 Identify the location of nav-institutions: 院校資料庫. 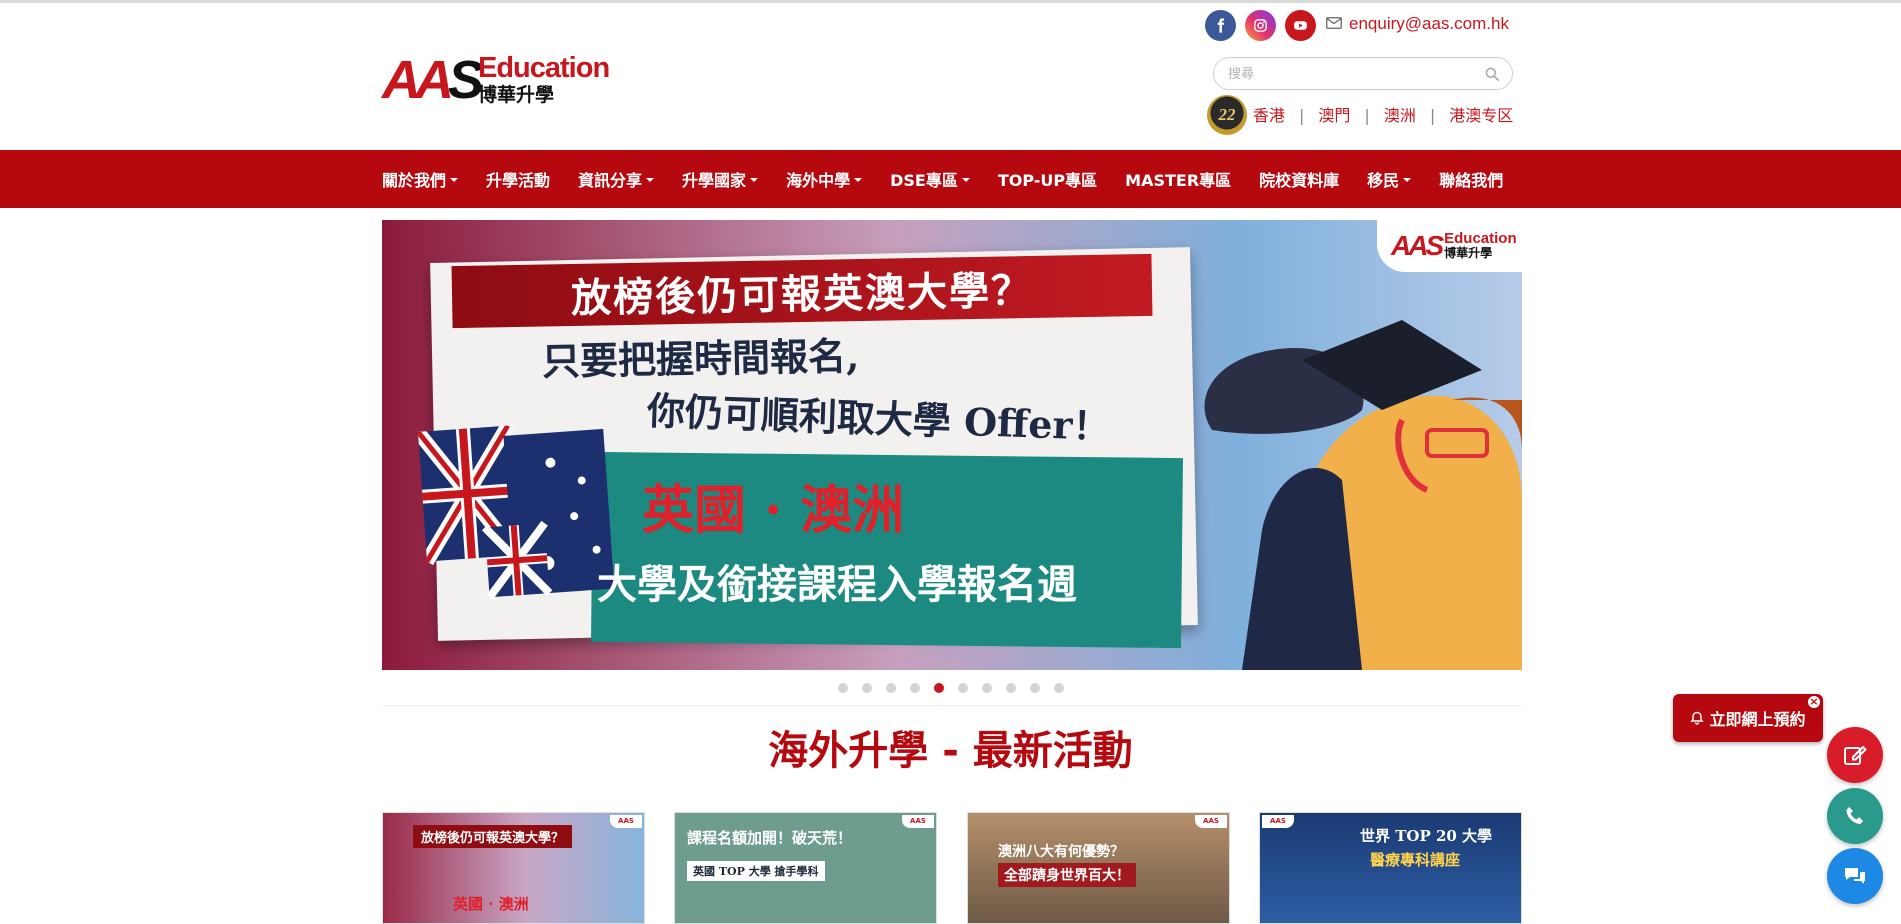
(1299, 179).